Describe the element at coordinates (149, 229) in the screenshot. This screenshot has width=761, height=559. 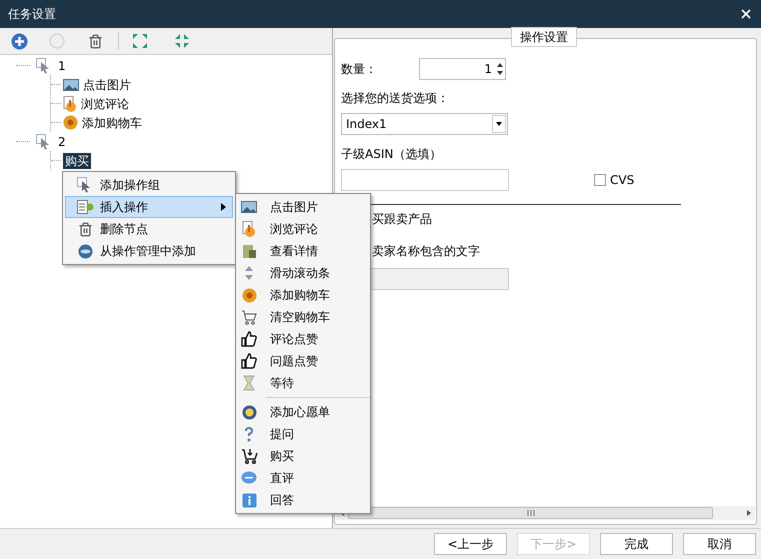
I see `menu-item: 删除节点` at that location.